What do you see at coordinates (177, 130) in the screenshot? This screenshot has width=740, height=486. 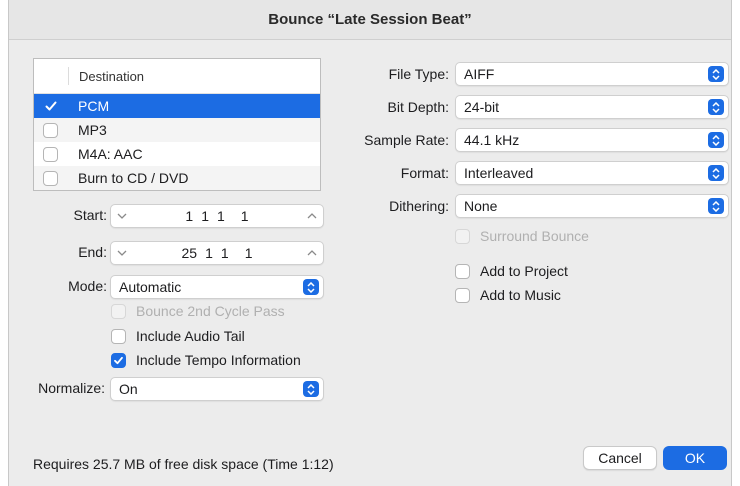 I see `destination-item-mp3: MP3` at bounding box center [177, 130].